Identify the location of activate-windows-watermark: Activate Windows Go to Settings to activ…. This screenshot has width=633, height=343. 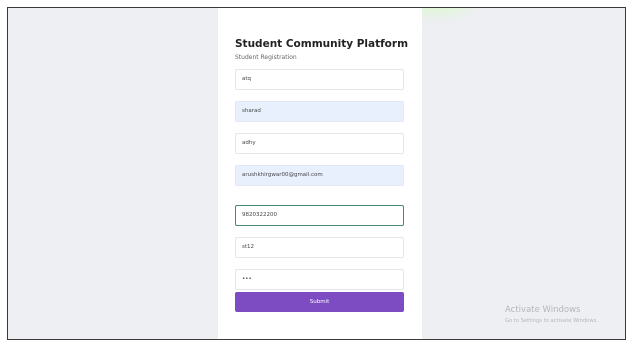
(551, 314).